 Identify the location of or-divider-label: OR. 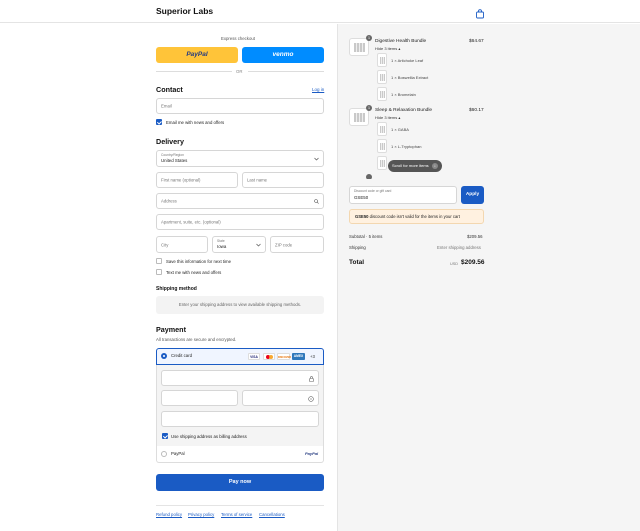
(239, 71).